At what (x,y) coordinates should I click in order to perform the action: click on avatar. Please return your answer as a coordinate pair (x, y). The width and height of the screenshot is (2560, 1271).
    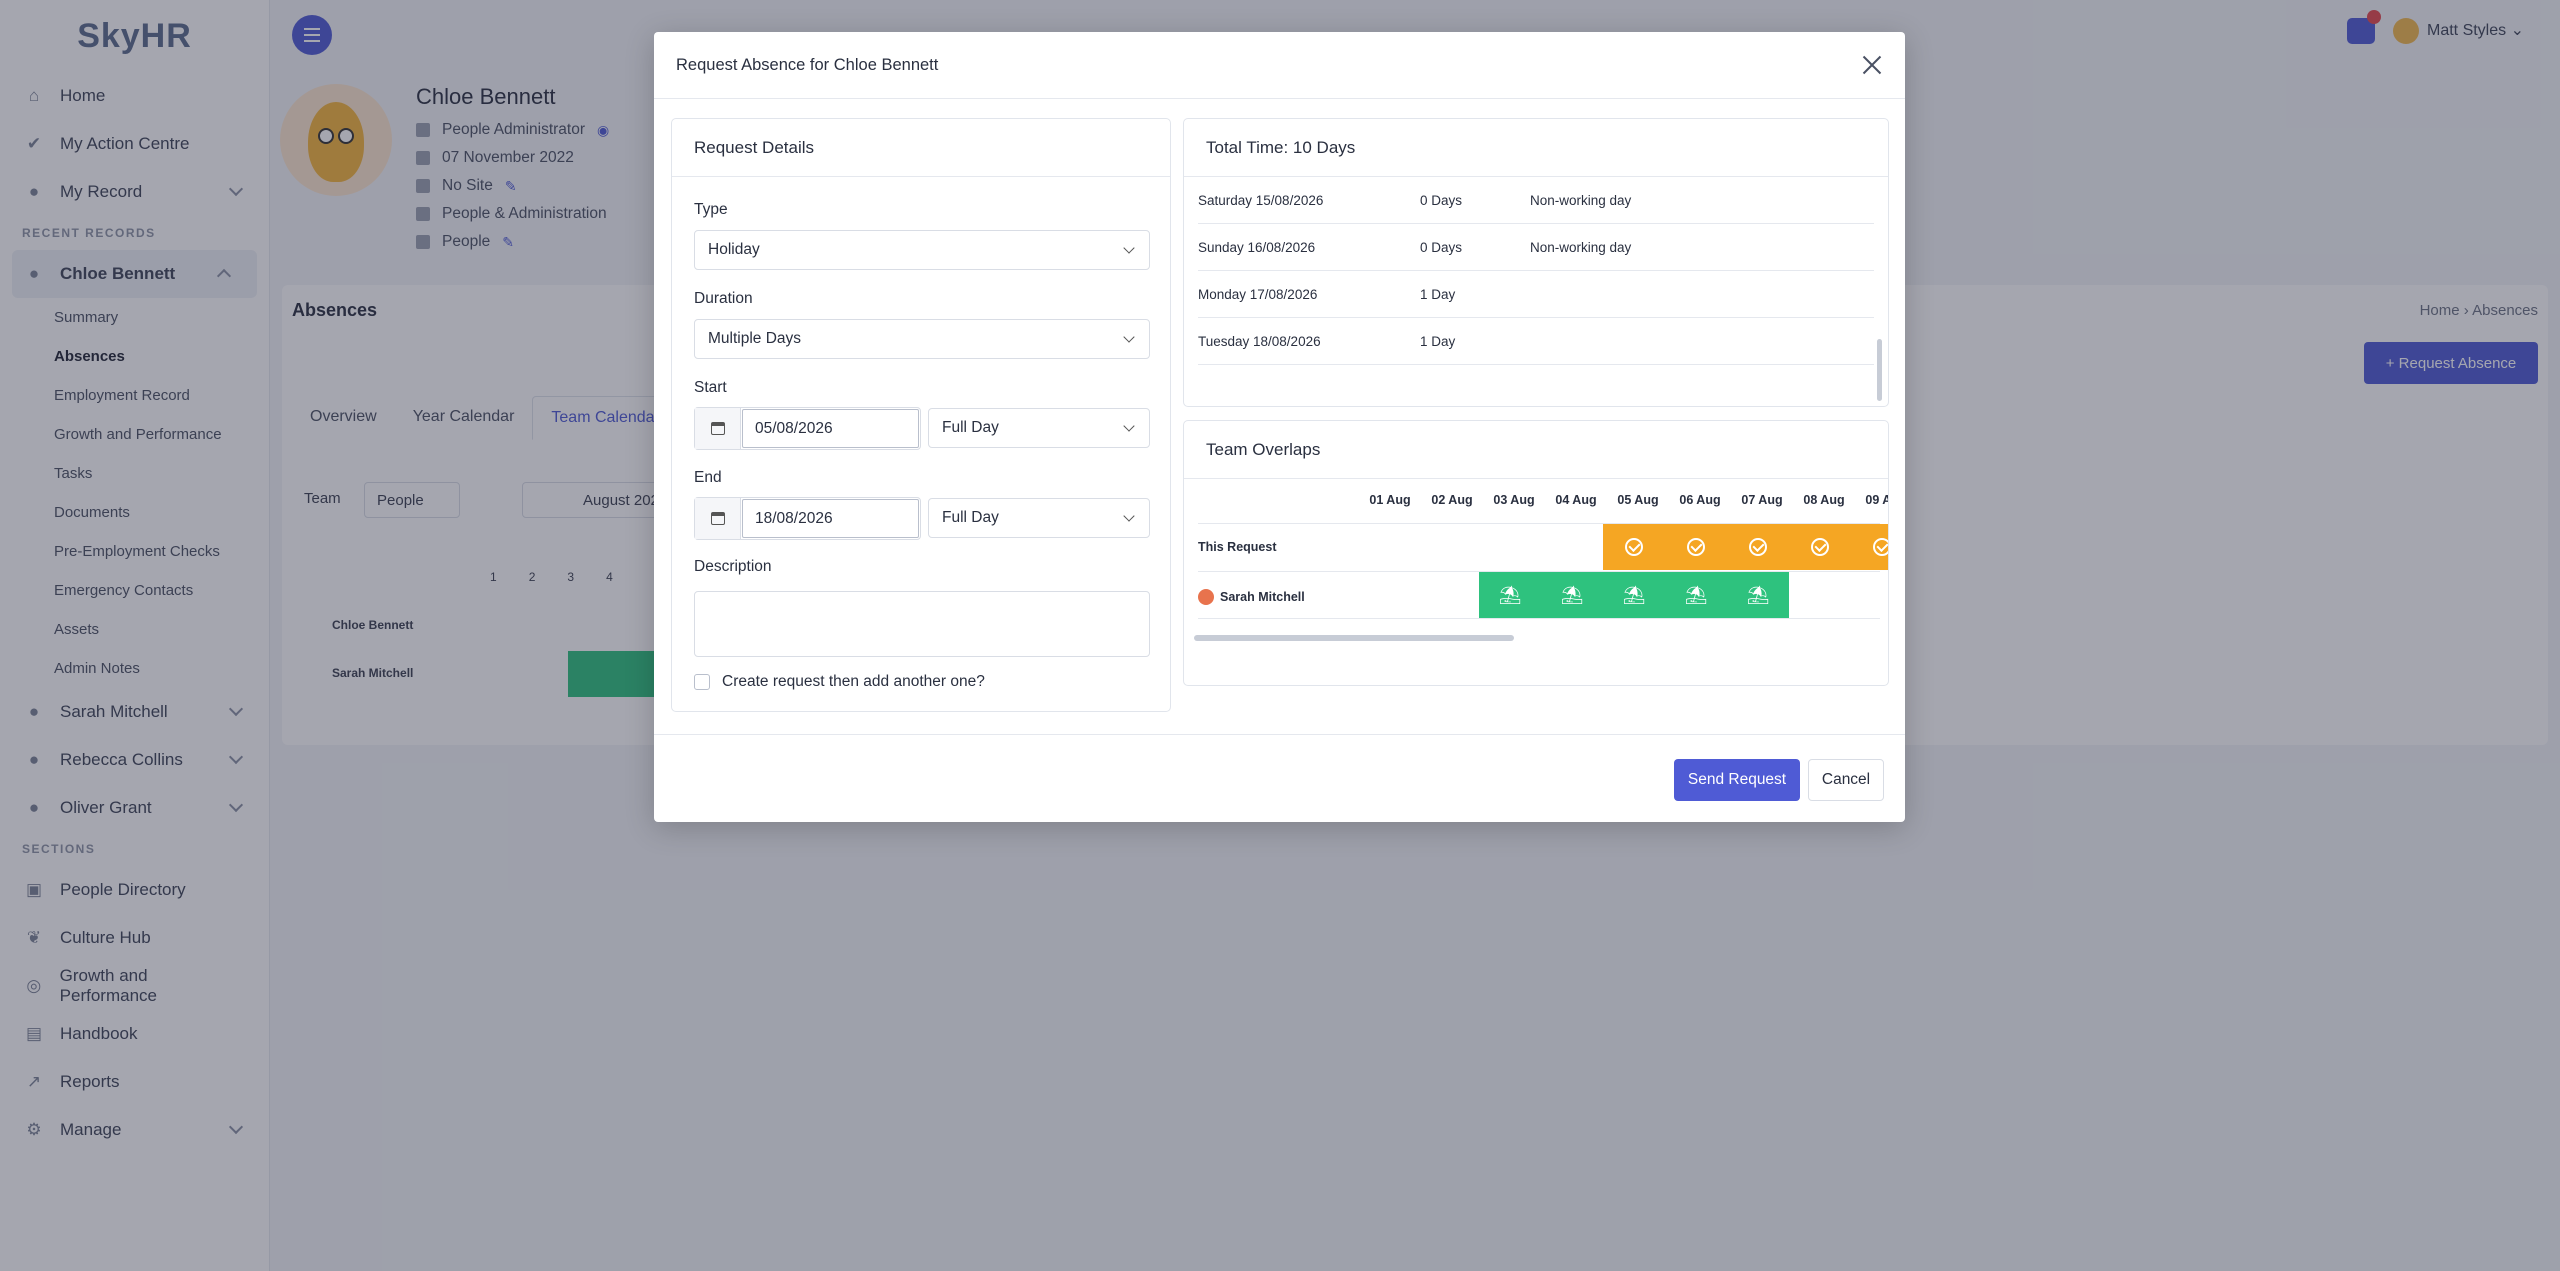
    Looking at the image, I should click on (1206, 597).